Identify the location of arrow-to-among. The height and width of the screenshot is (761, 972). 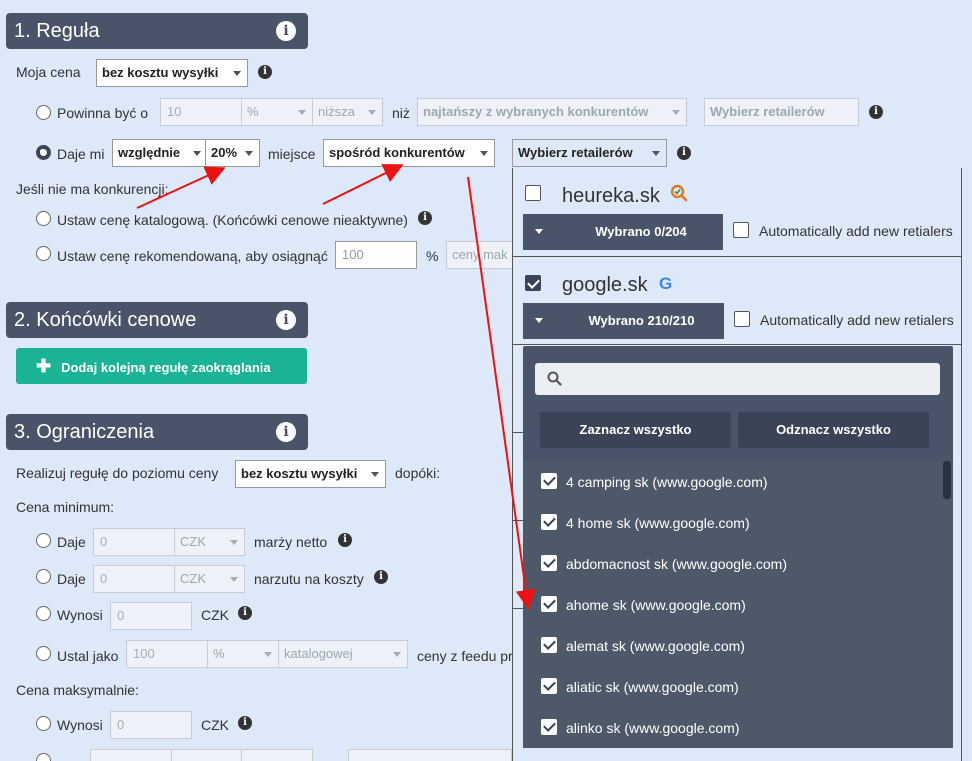
(363, 184).